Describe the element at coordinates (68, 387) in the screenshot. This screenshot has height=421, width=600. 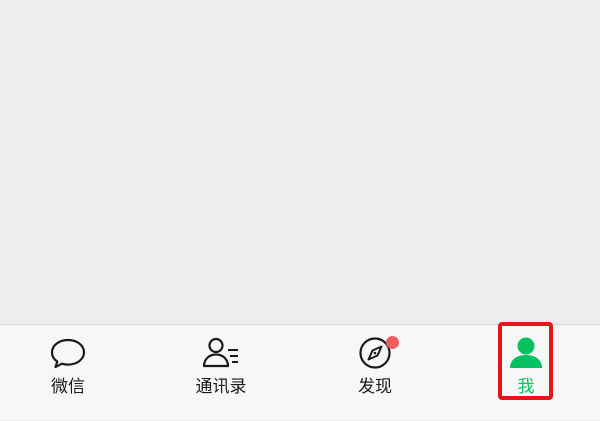
I see `tab-label-chats: 微信` at that location.